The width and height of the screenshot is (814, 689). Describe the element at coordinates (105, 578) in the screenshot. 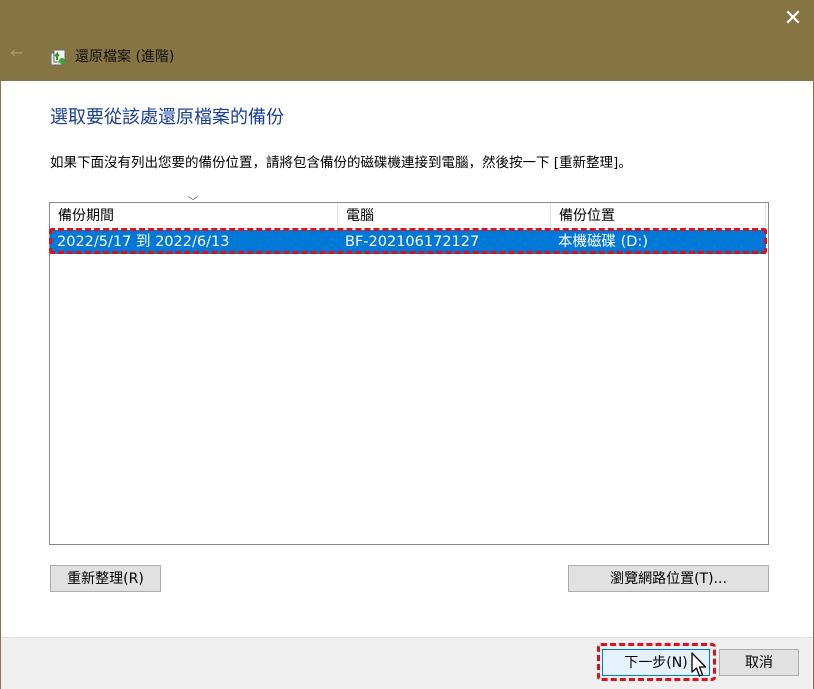

I see `refresh-button: 重新整理(R)` at that location.